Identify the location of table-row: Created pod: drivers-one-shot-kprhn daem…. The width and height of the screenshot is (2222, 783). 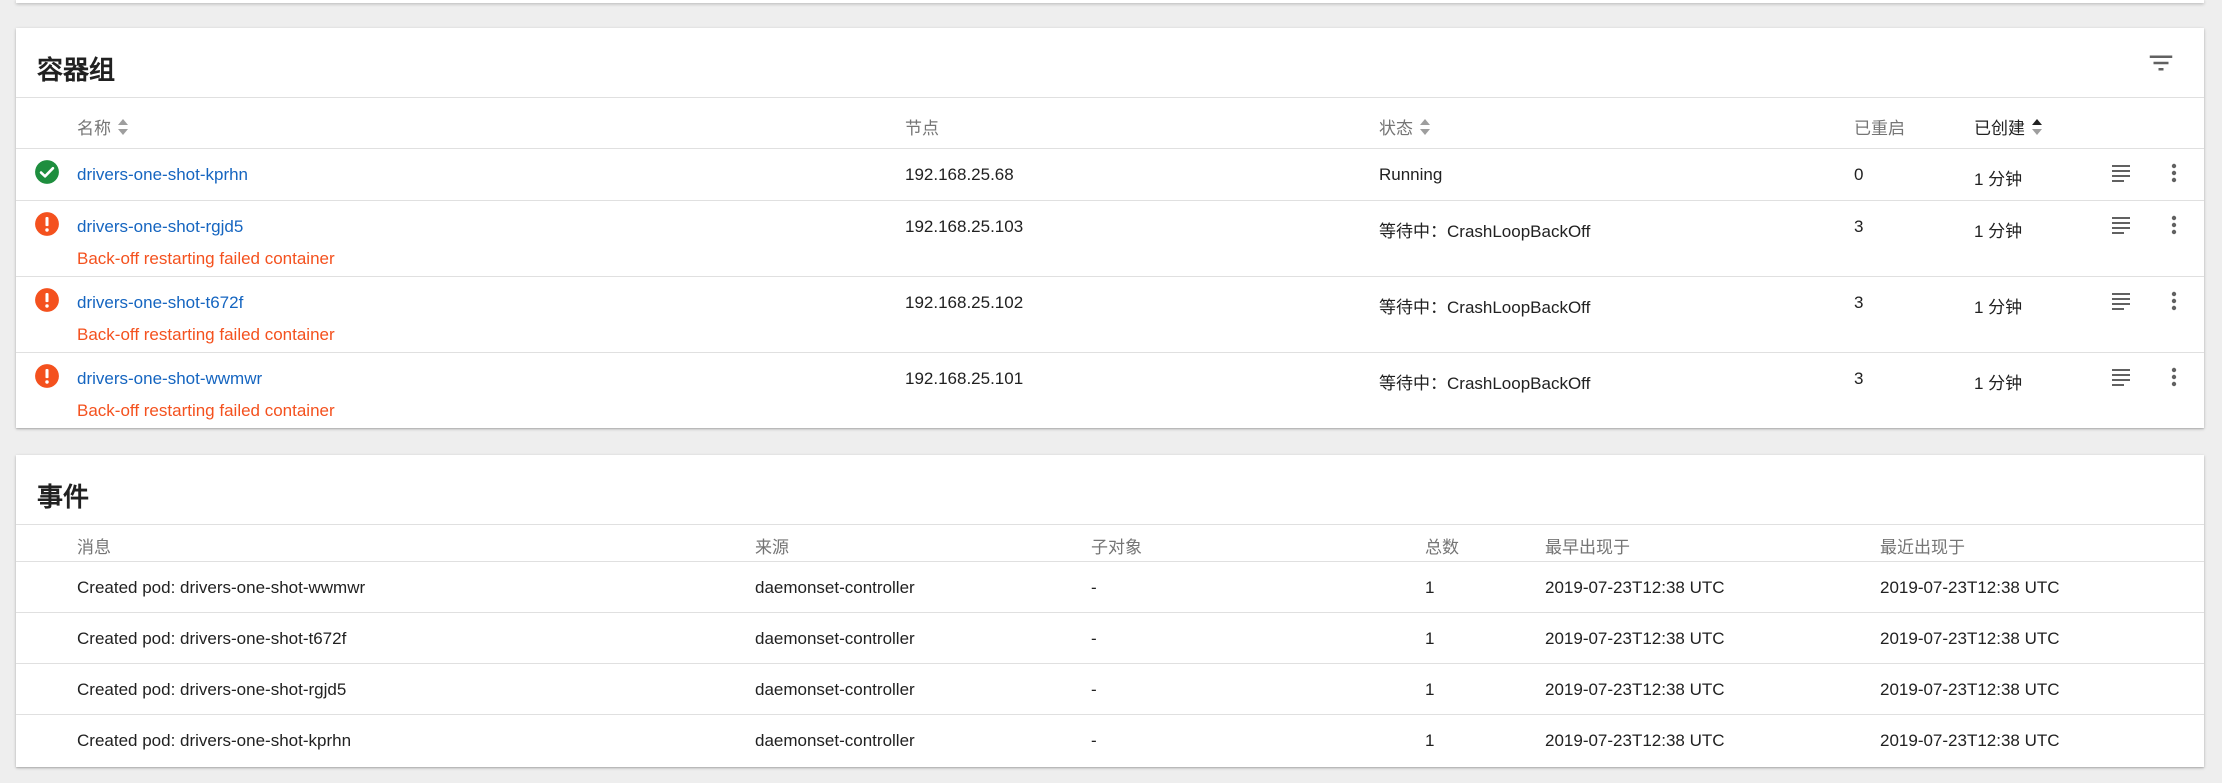
(1110, 740).